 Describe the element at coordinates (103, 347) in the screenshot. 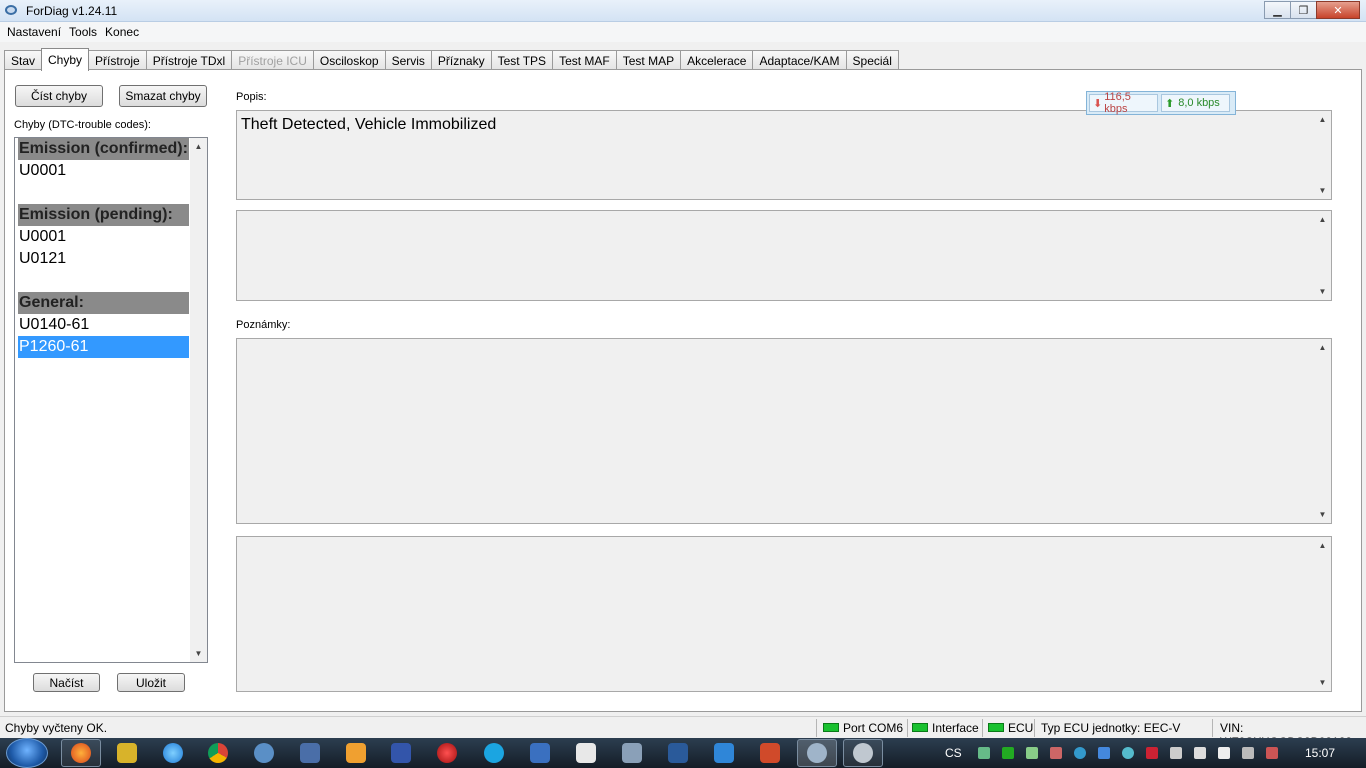

I see `list-item-selected: P1260-61` at that location.